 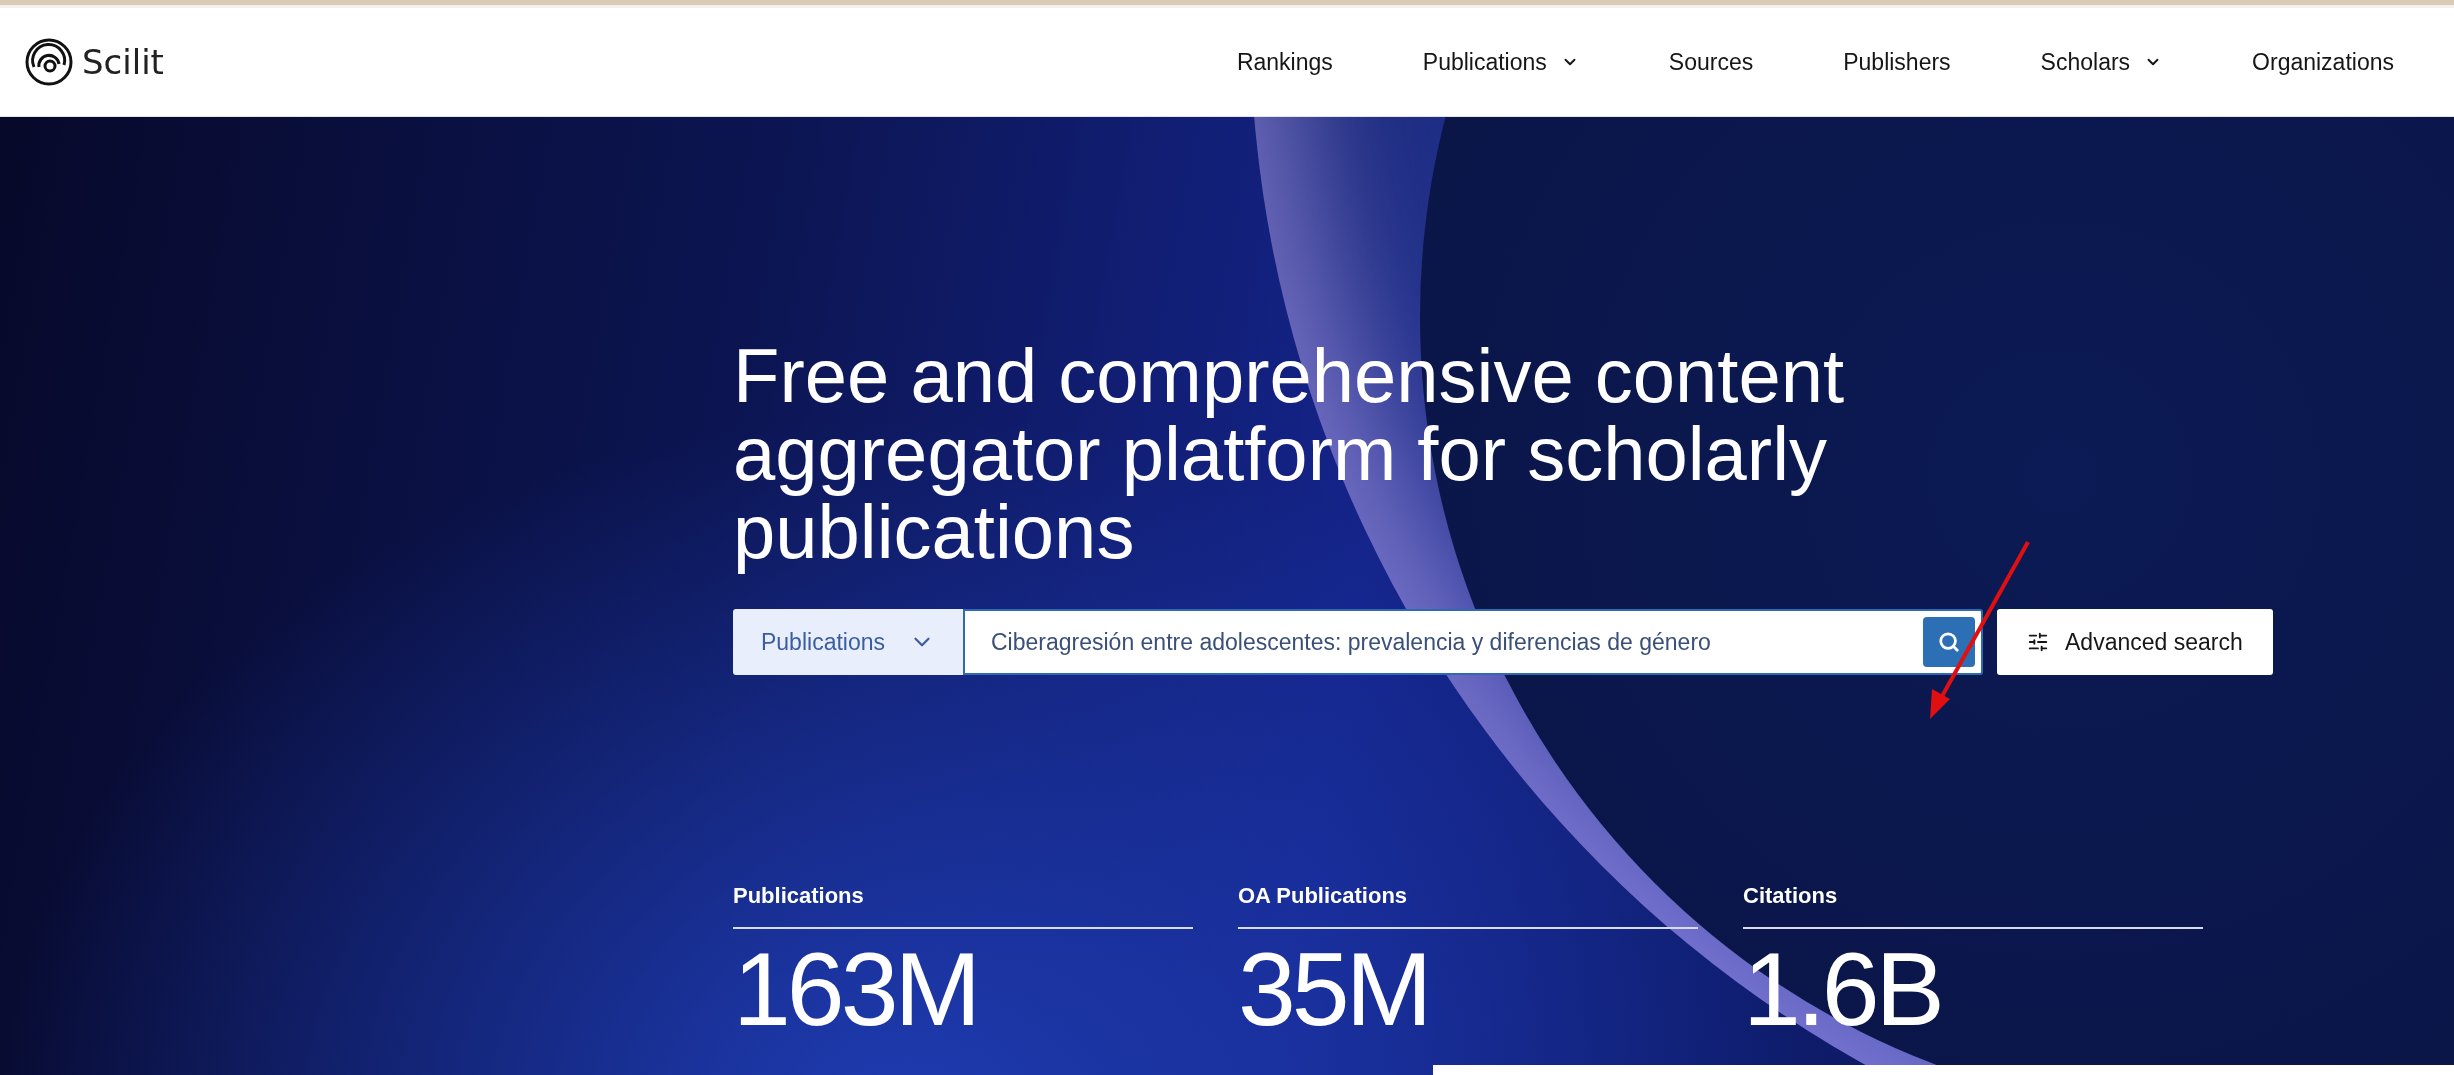 What do you see at coordinates (1711, 62) in the screenshot?
I see `nav-link: Sources` at bounding box center [1711, 62].